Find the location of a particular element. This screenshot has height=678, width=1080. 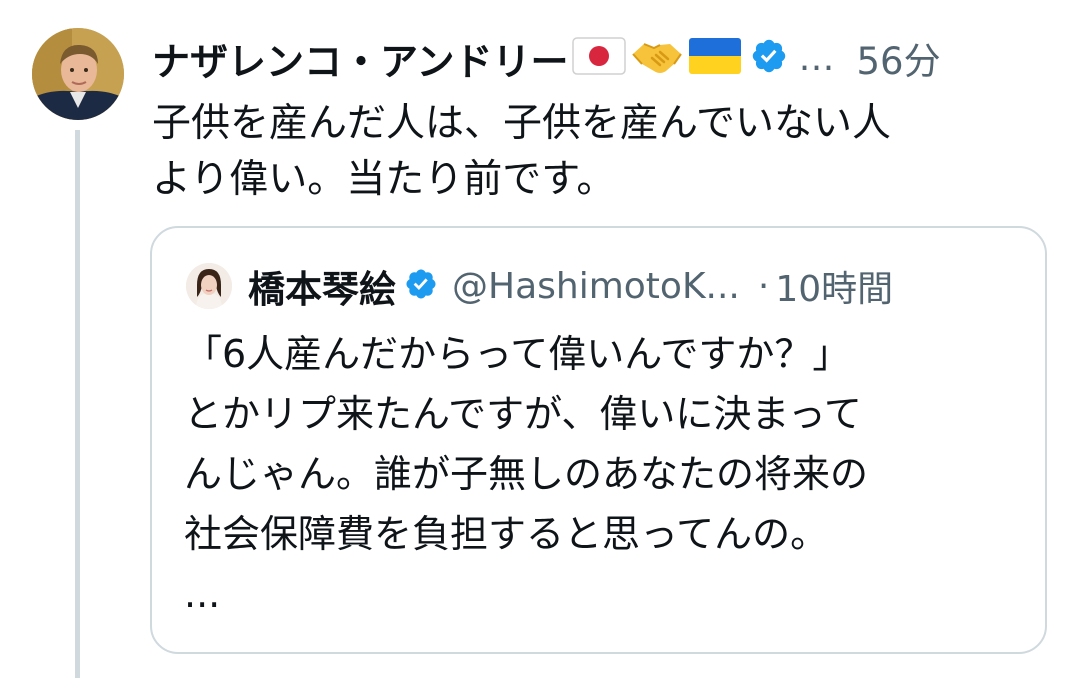

post-header: ナザレンコ・アンドリー … 56分 is located at coordinates (602, 58).